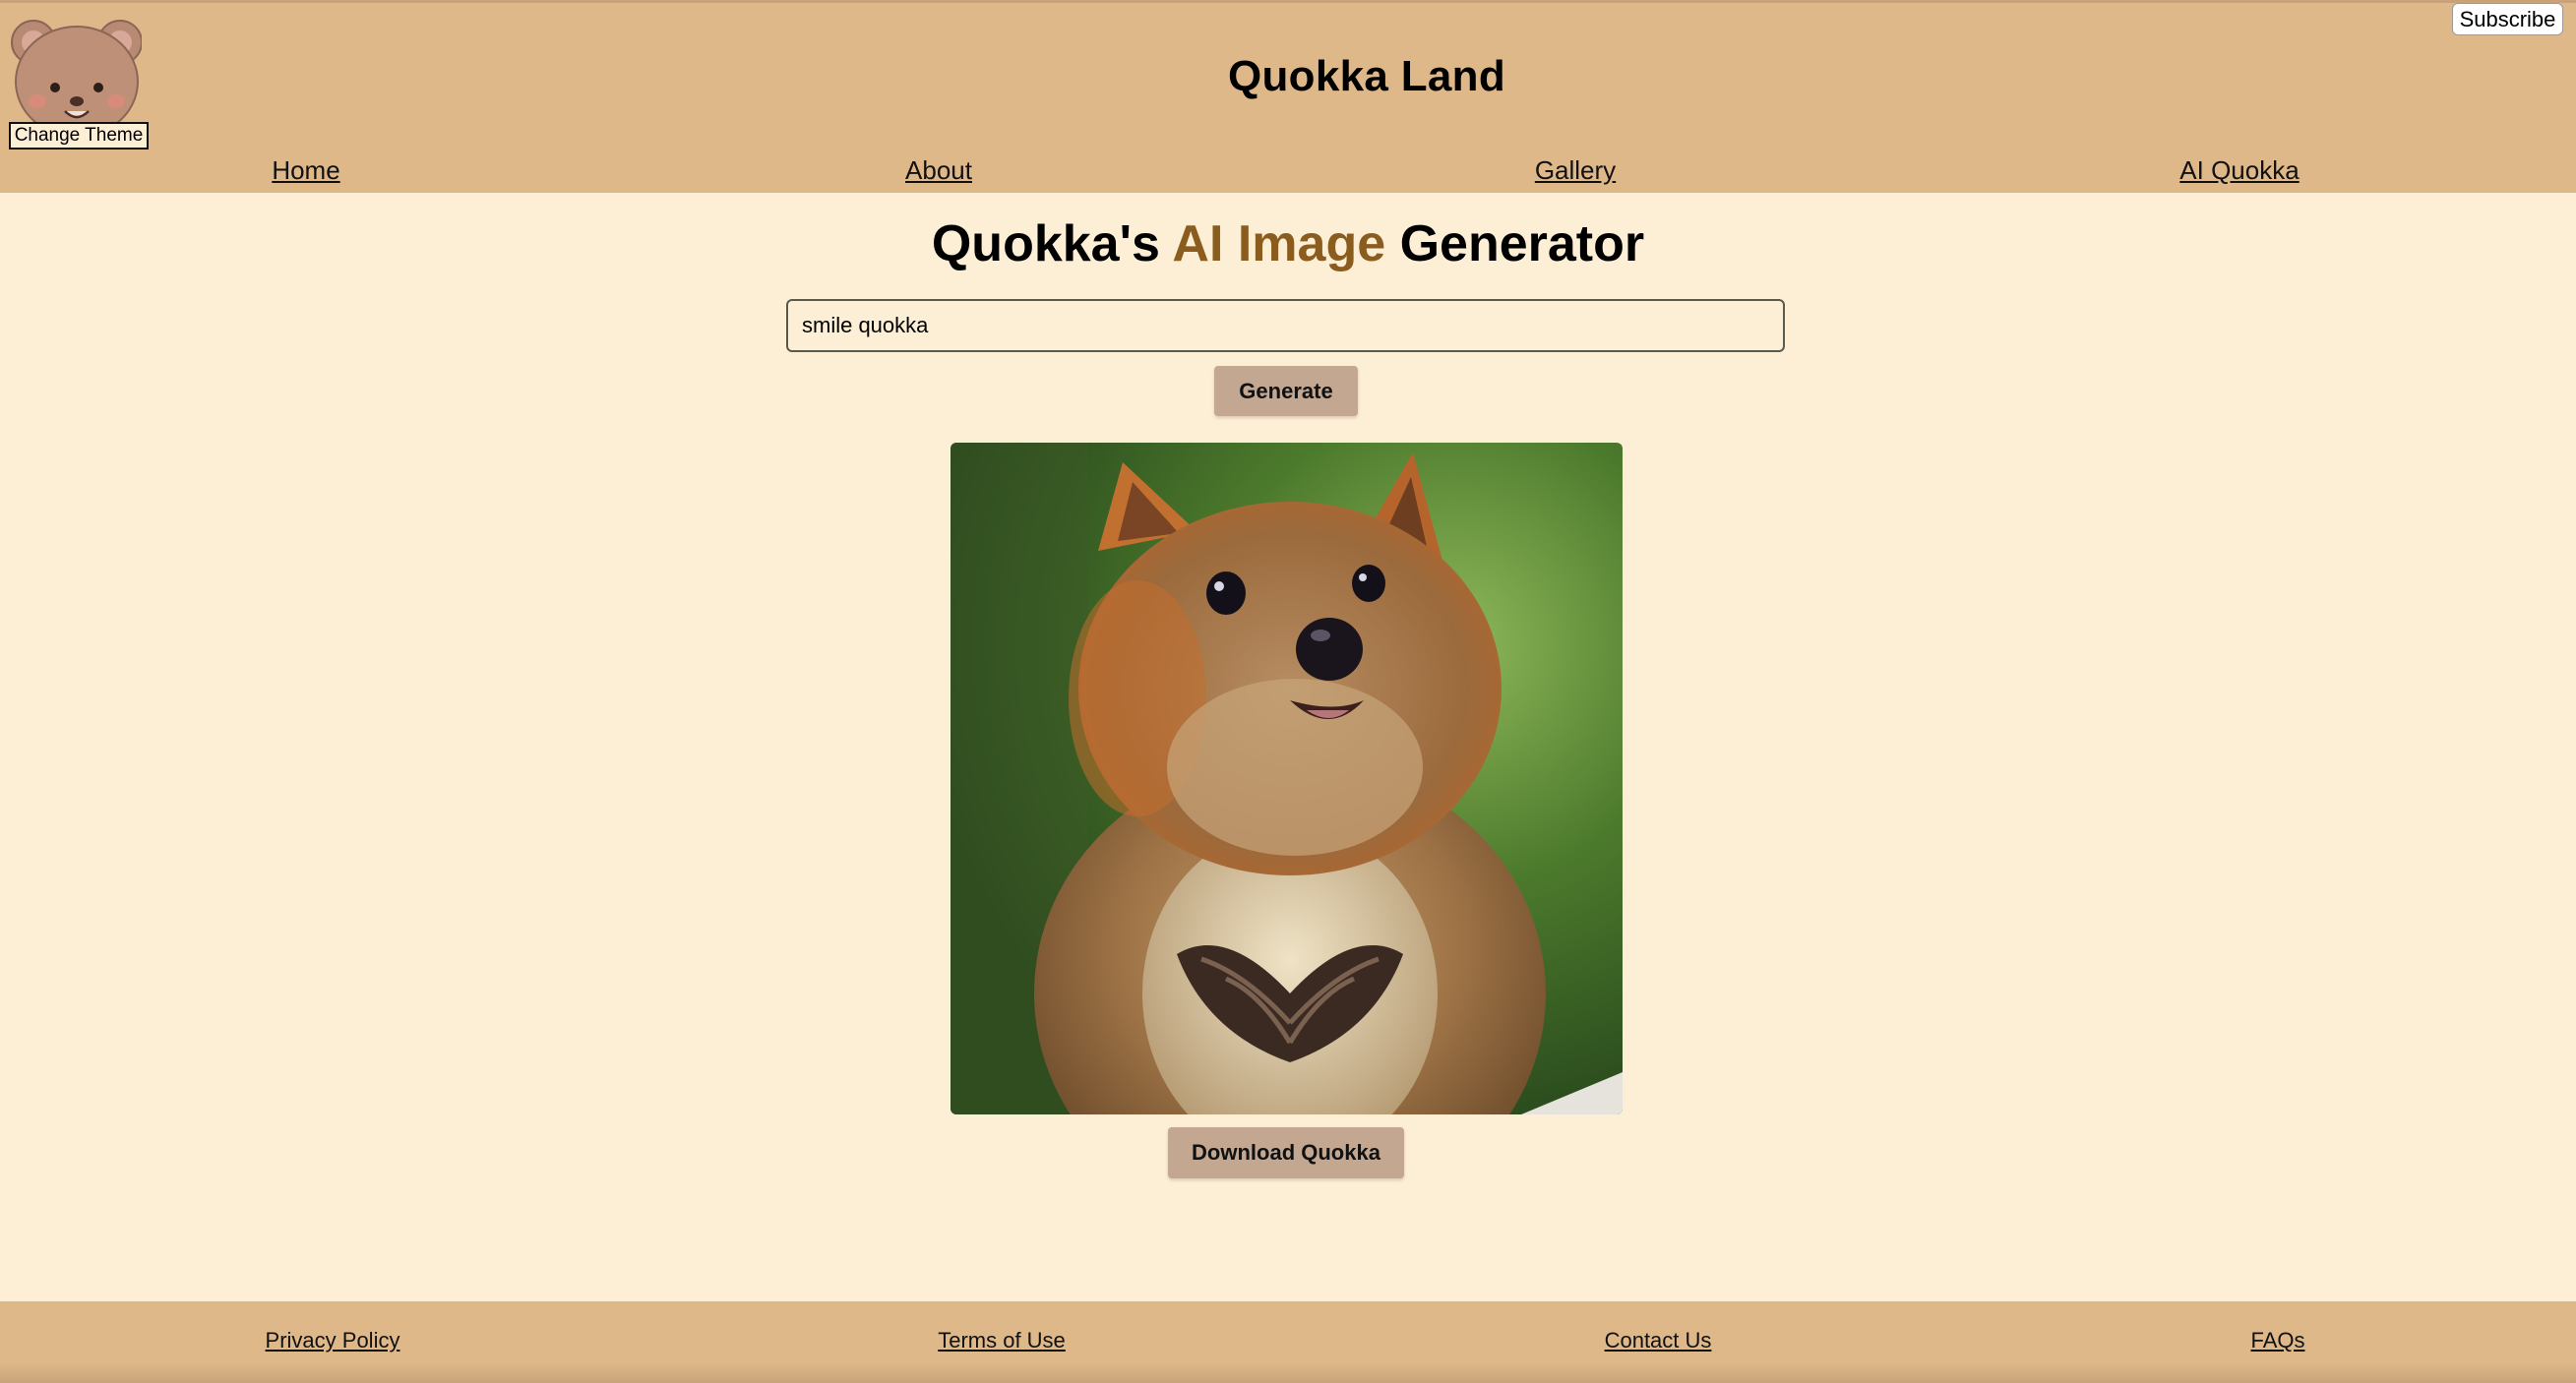 The height and width of the screenshot is (1383, 2576). I want to click on heading-part-1: Quokka's, so click(1052, 243).